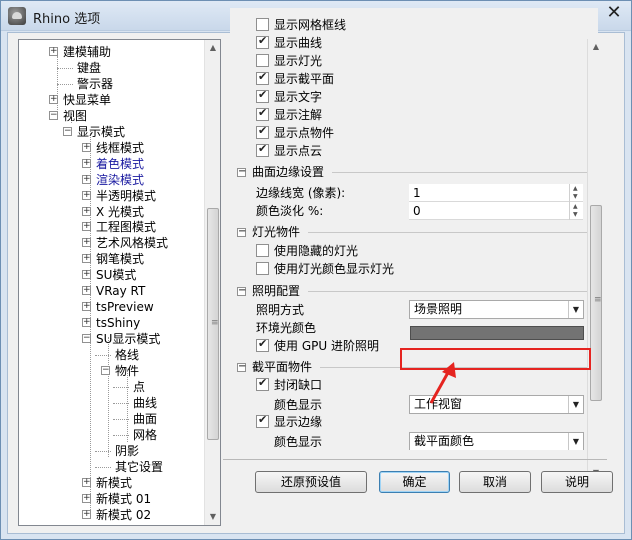  What do you see at coordinates (116, 275) in the screenshot?
I see `tree-item-label: SU模式` at bounding box center [116, 275].